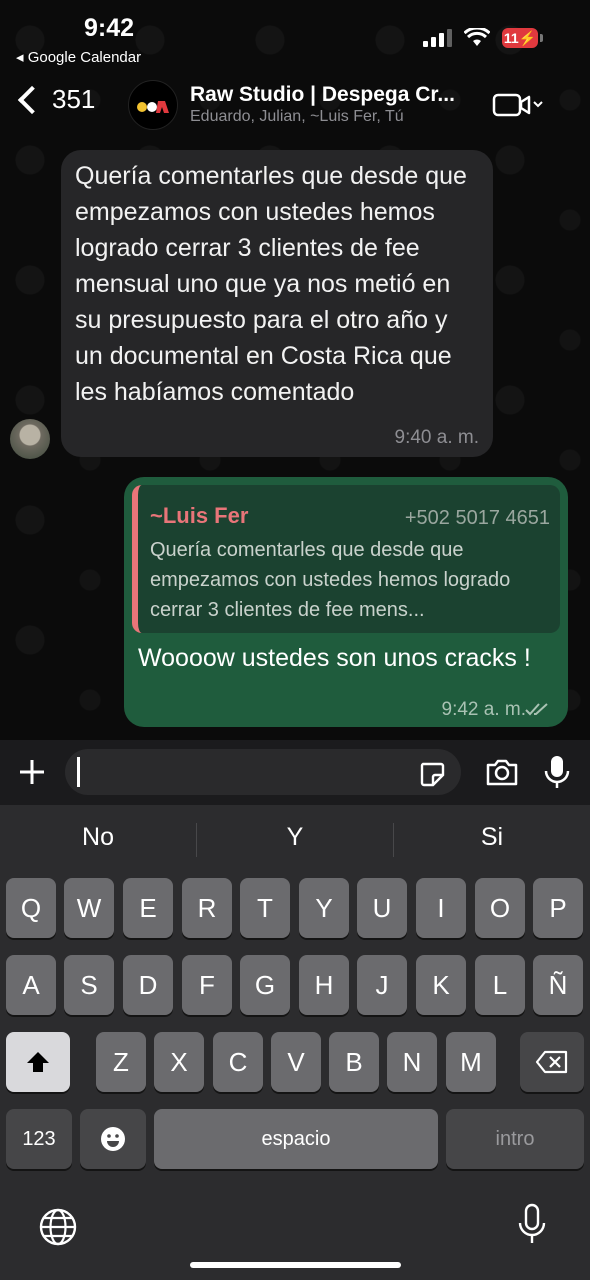 This screenshot has width=590, height=1280. I want to click on video-call-icon, so click(519, 105).